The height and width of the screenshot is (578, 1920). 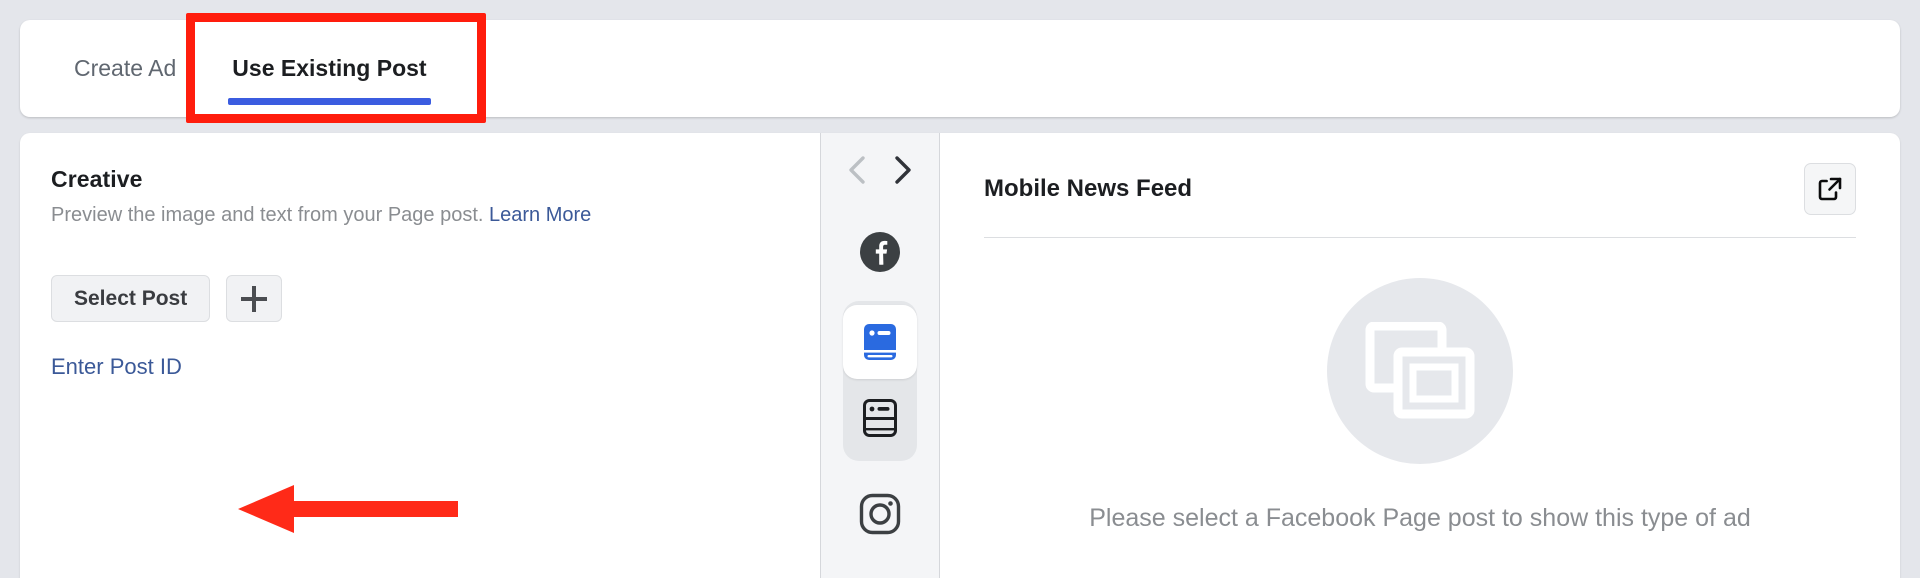 I want to click on preview-divider, so click(x=1420, y=237).